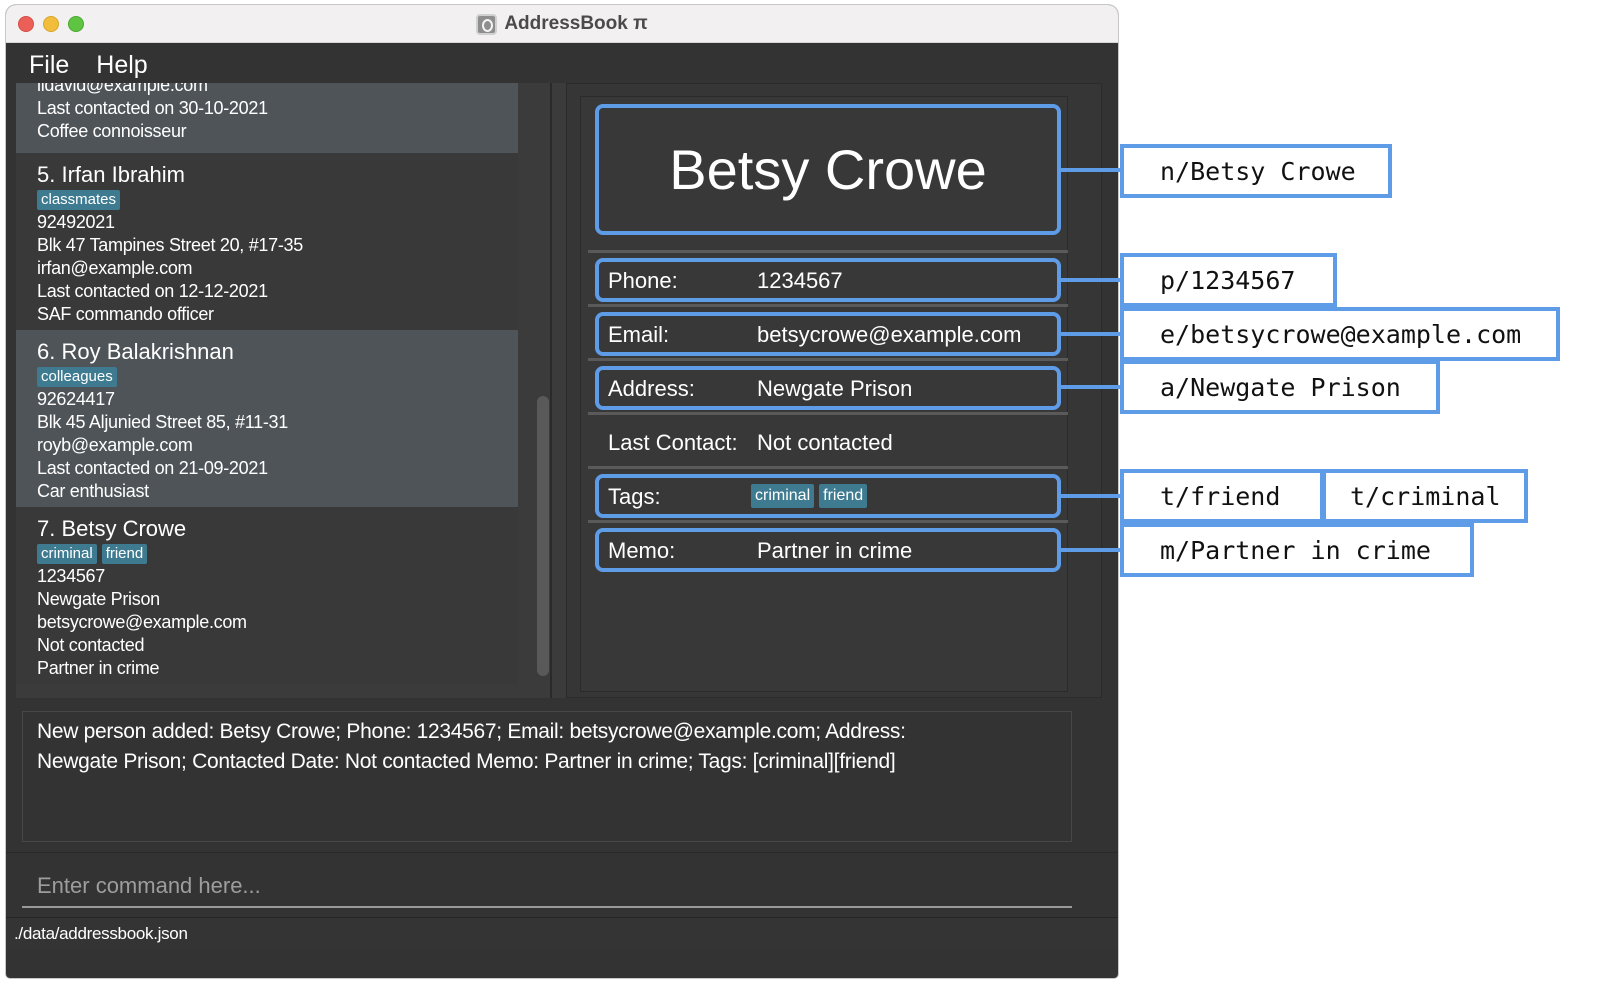 This screenshot has width=1612, height=988. What do you see at coordinates (1280, 387) in the screenshot?
I see `annotation-address: a/Newgate Prison` at bounding box center [1280, 387].